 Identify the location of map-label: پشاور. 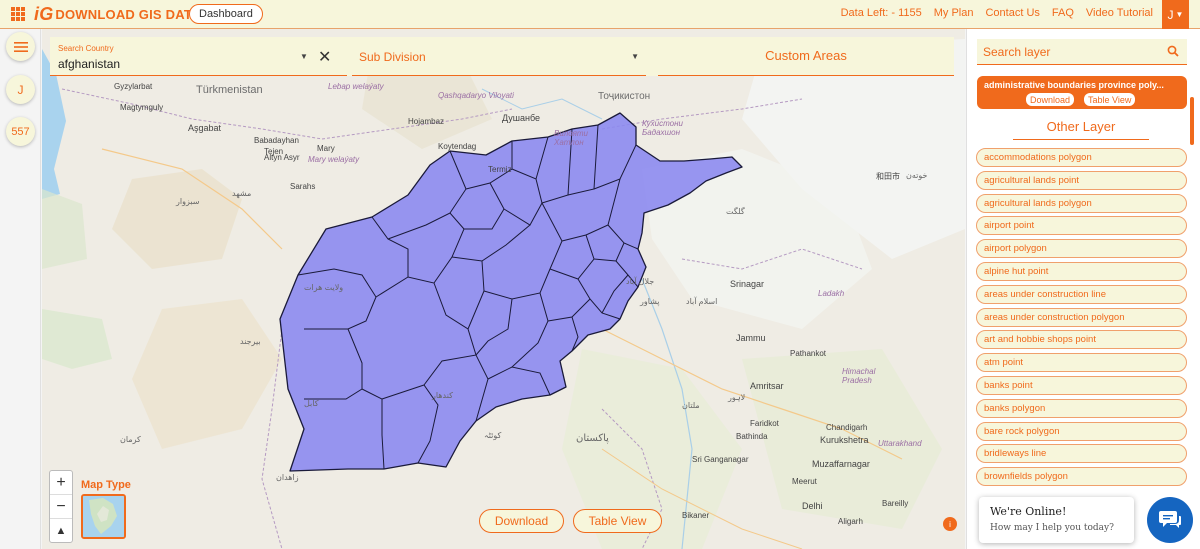
(650, 301).